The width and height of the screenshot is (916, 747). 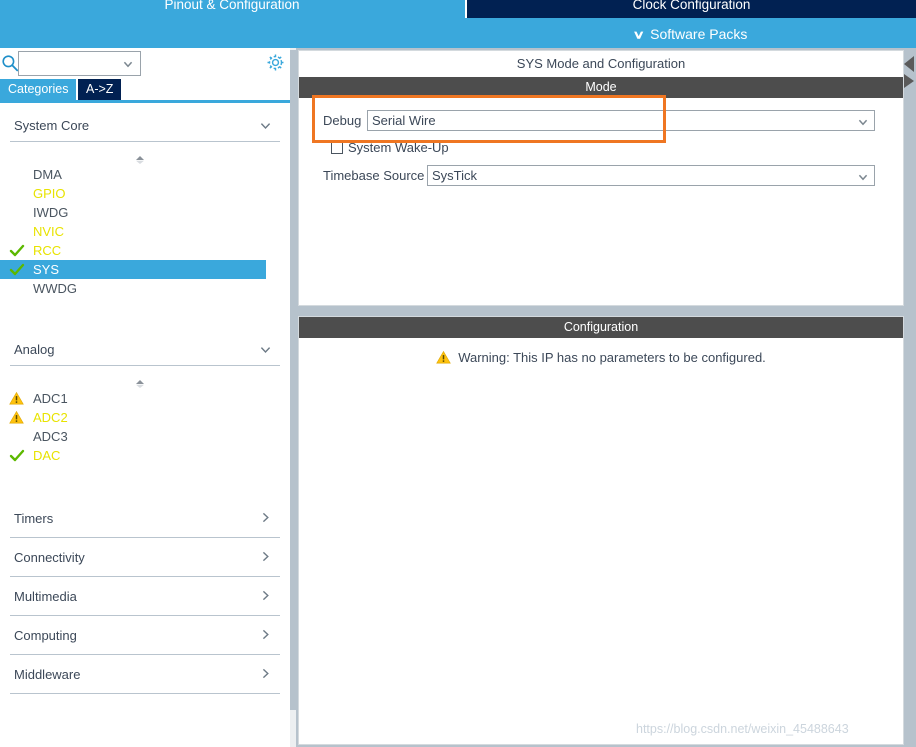 I want to click on list-item: ADC1, so click(x=133, y=398).